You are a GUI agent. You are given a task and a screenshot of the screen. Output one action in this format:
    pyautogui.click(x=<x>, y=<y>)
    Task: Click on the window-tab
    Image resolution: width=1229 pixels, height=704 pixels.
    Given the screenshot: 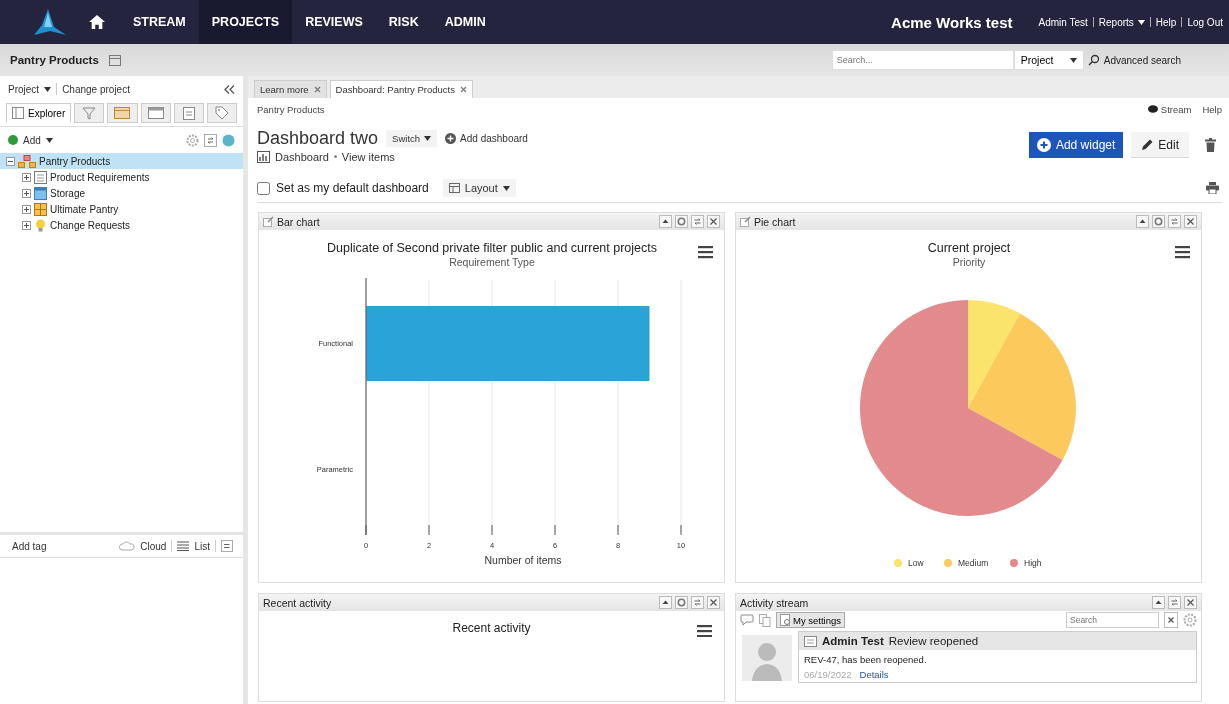 What is the action you would take?
    pyautogui.click(x=155, y=113)
    